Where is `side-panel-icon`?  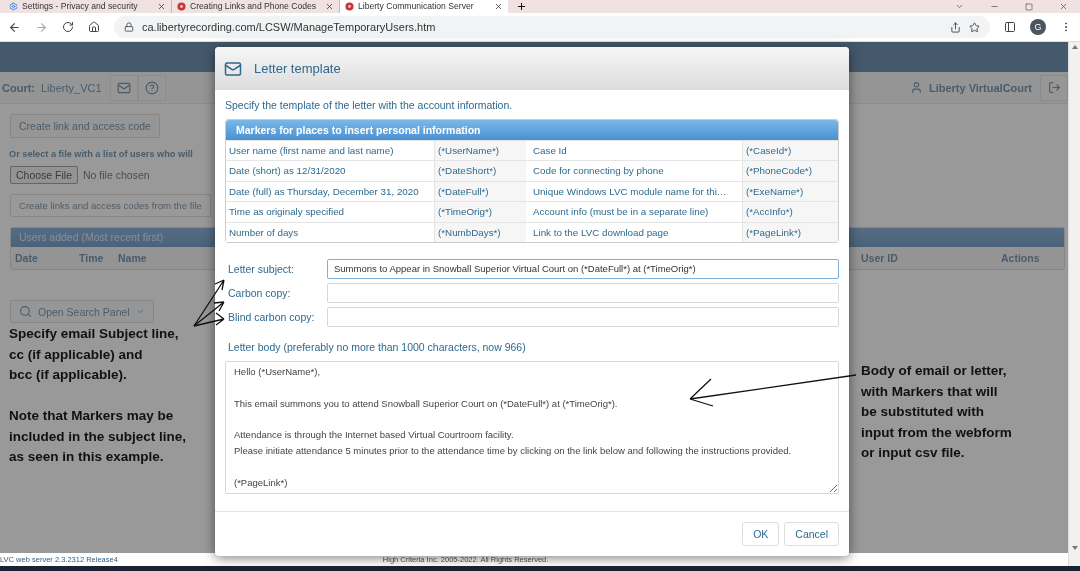 side-panel-icon is located at coordinates (1010, 27).